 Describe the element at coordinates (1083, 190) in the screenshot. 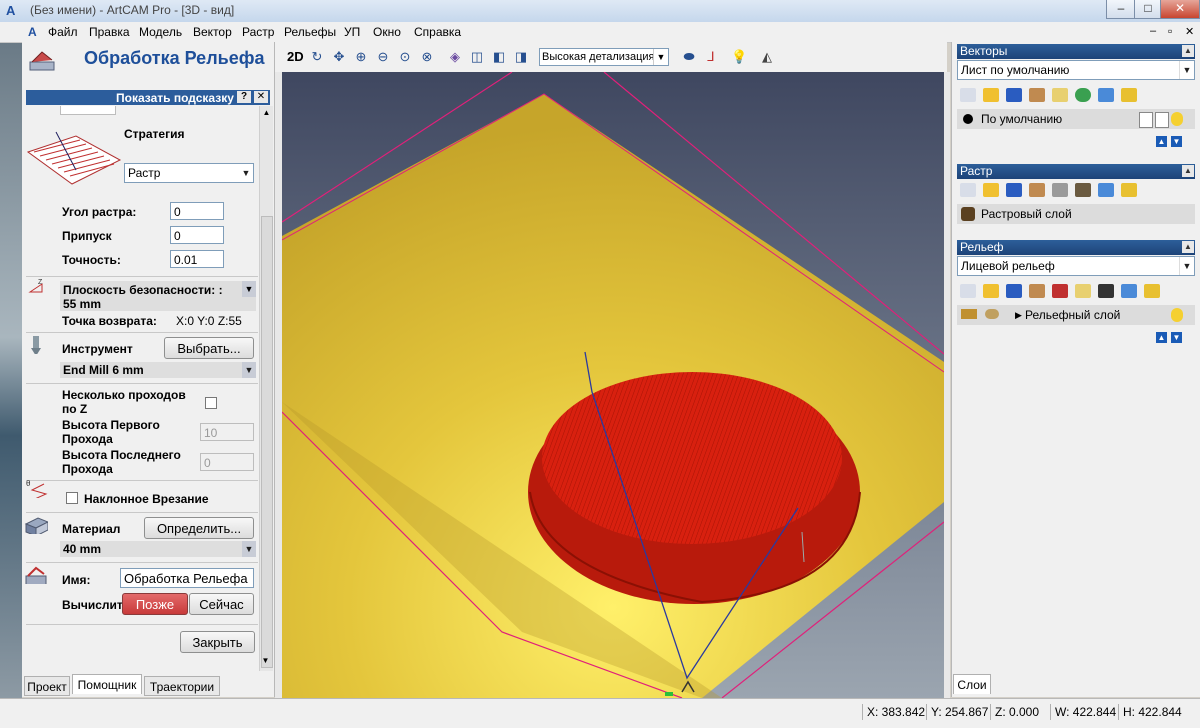

I see `raster-image-icon` at that location.